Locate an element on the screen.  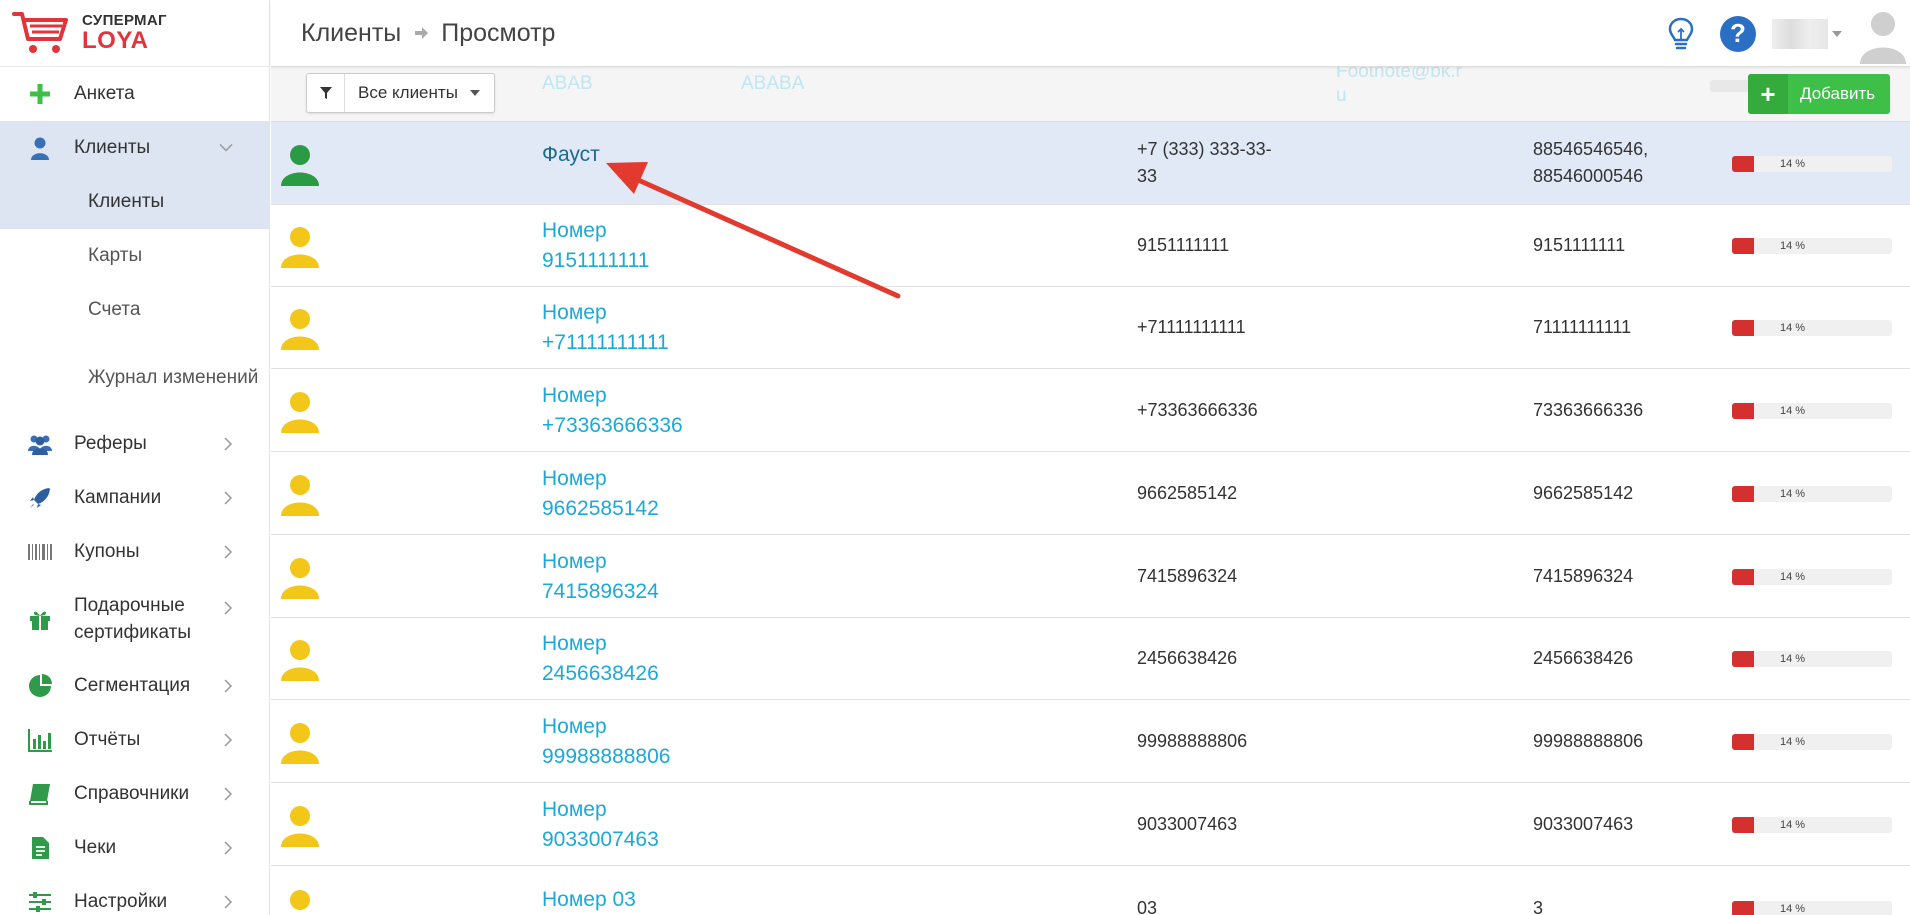
client-name-link: Номер +73363666336 is located at coordinates (612, 411).